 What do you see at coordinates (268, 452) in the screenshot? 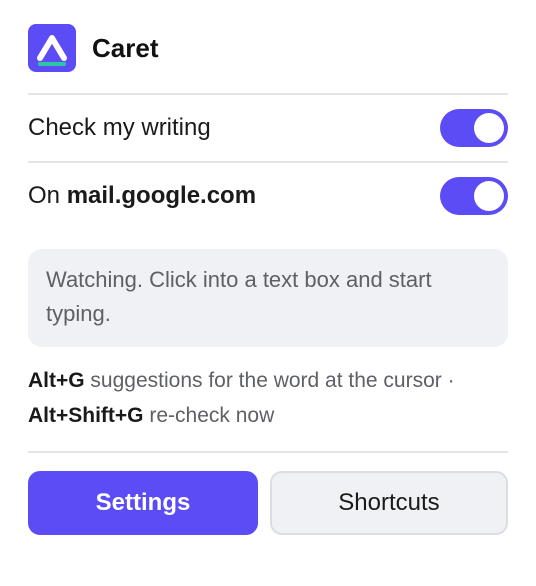
I see `footer-divider` at bounding box center [268, 452].